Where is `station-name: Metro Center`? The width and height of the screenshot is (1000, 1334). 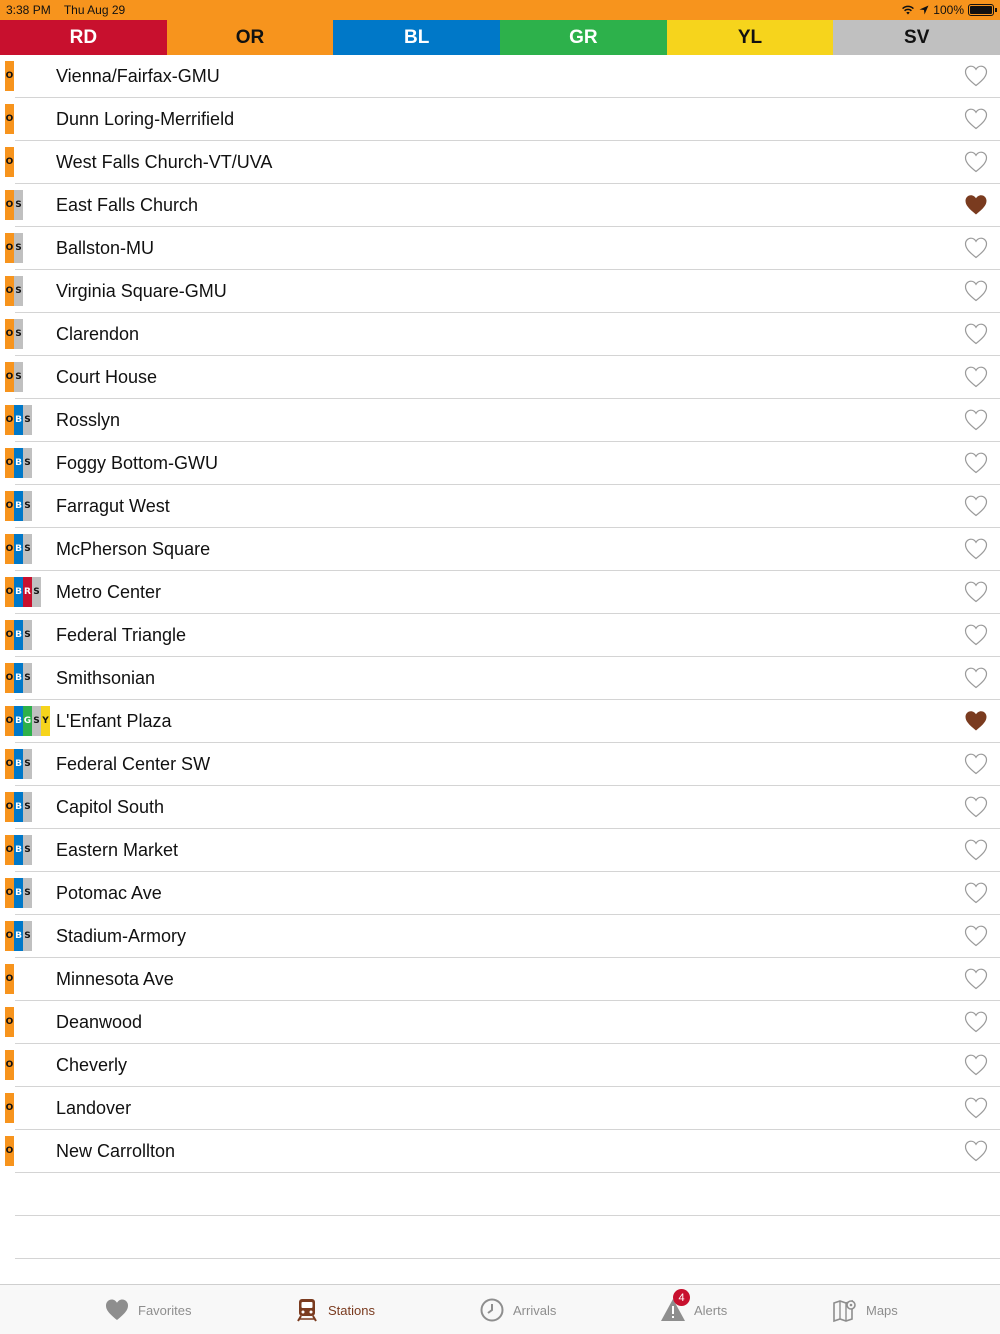 station-name: Metro Center is located at coordinates (109, 592).